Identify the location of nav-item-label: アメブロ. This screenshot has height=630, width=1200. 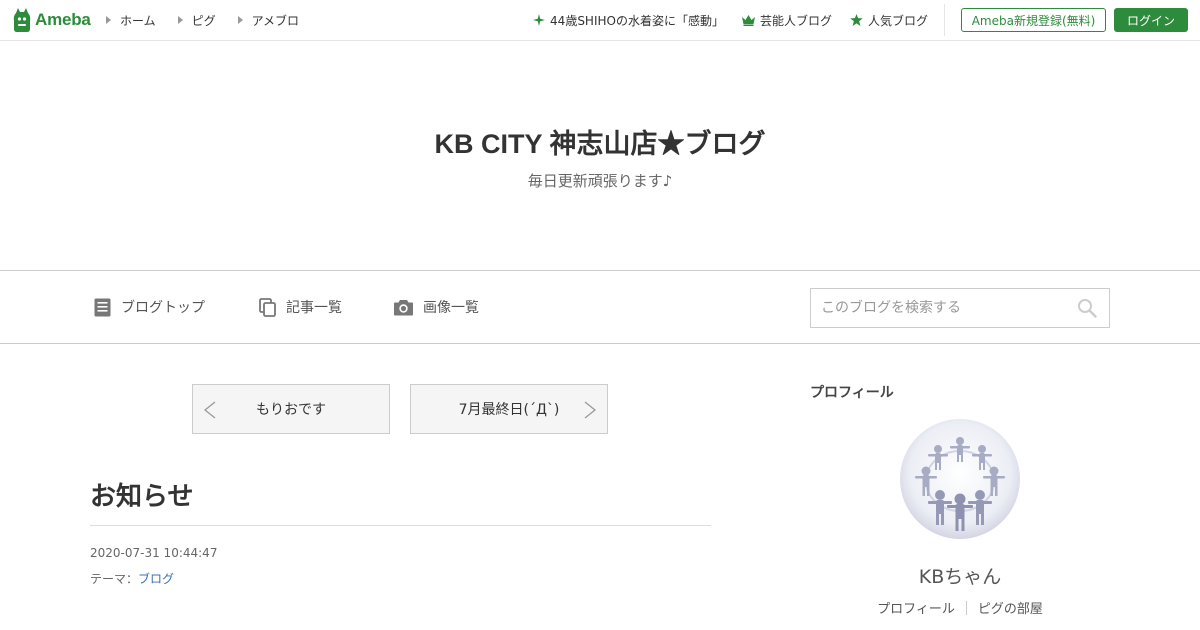
(275, 20).